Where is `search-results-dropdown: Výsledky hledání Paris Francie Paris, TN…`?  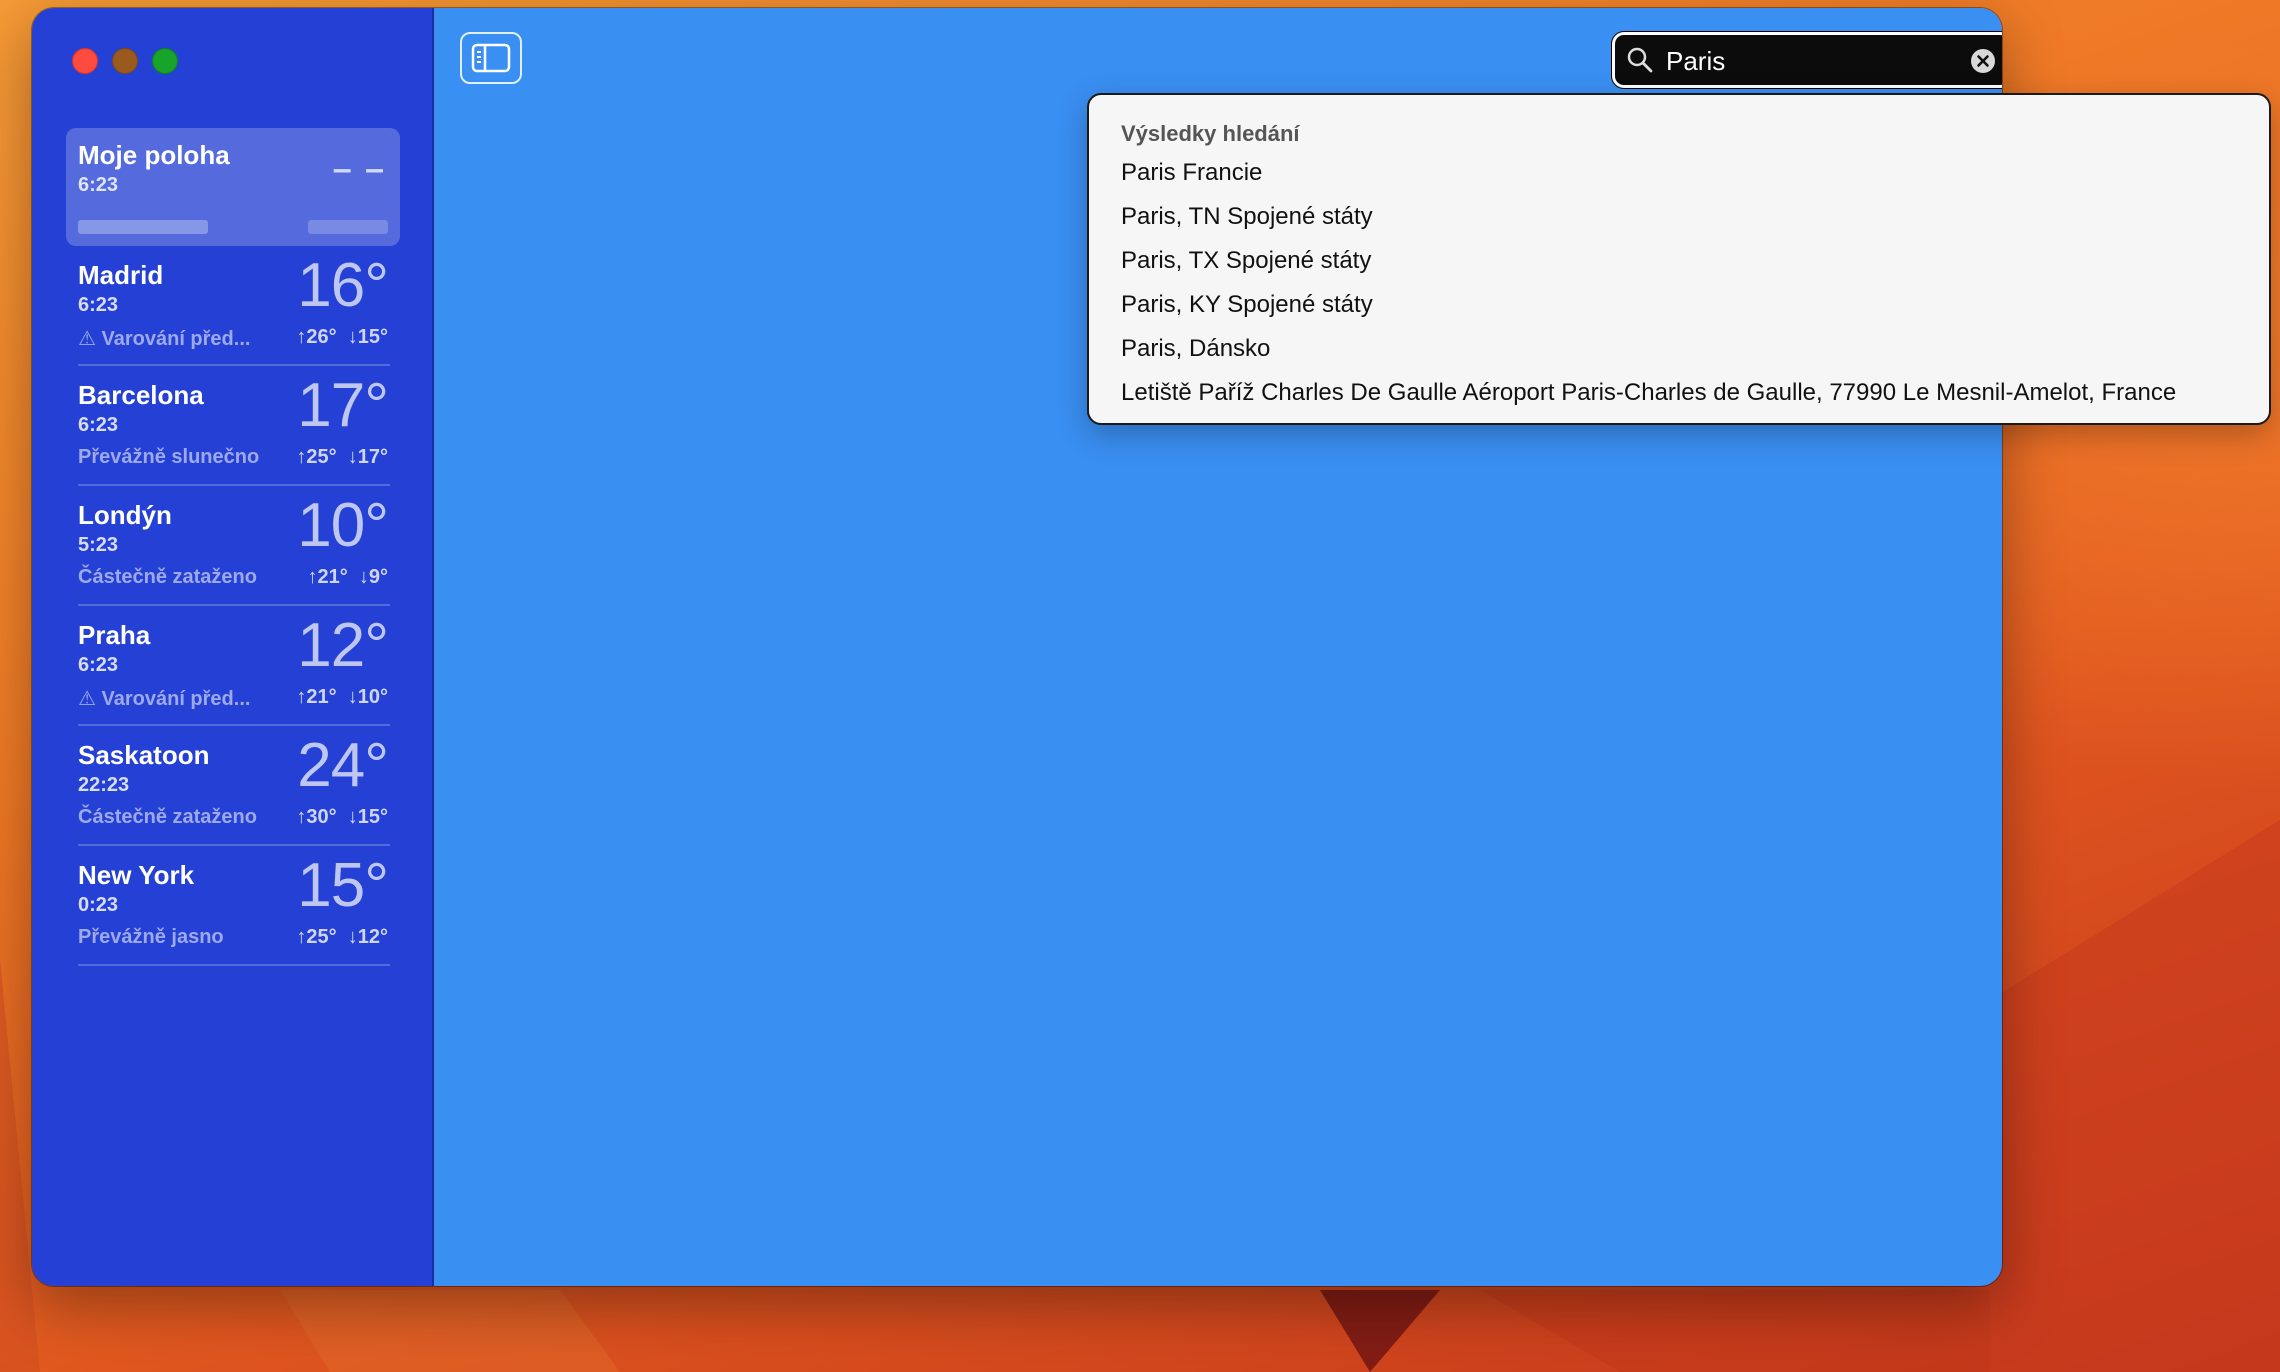 search-results-dropdown: Výsledky hledání Paris Francie Paris, TN… is located at coordinates (1679, 259).